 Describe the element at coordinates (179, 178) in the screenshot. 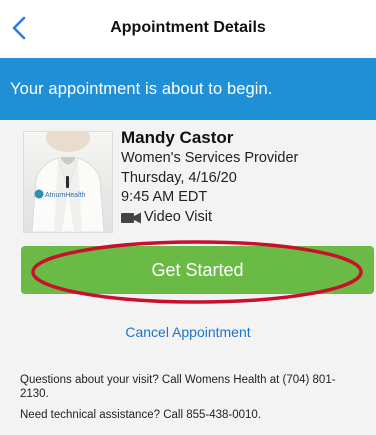

I see `appointment-date: Thursday, 4/16/20` at that location.